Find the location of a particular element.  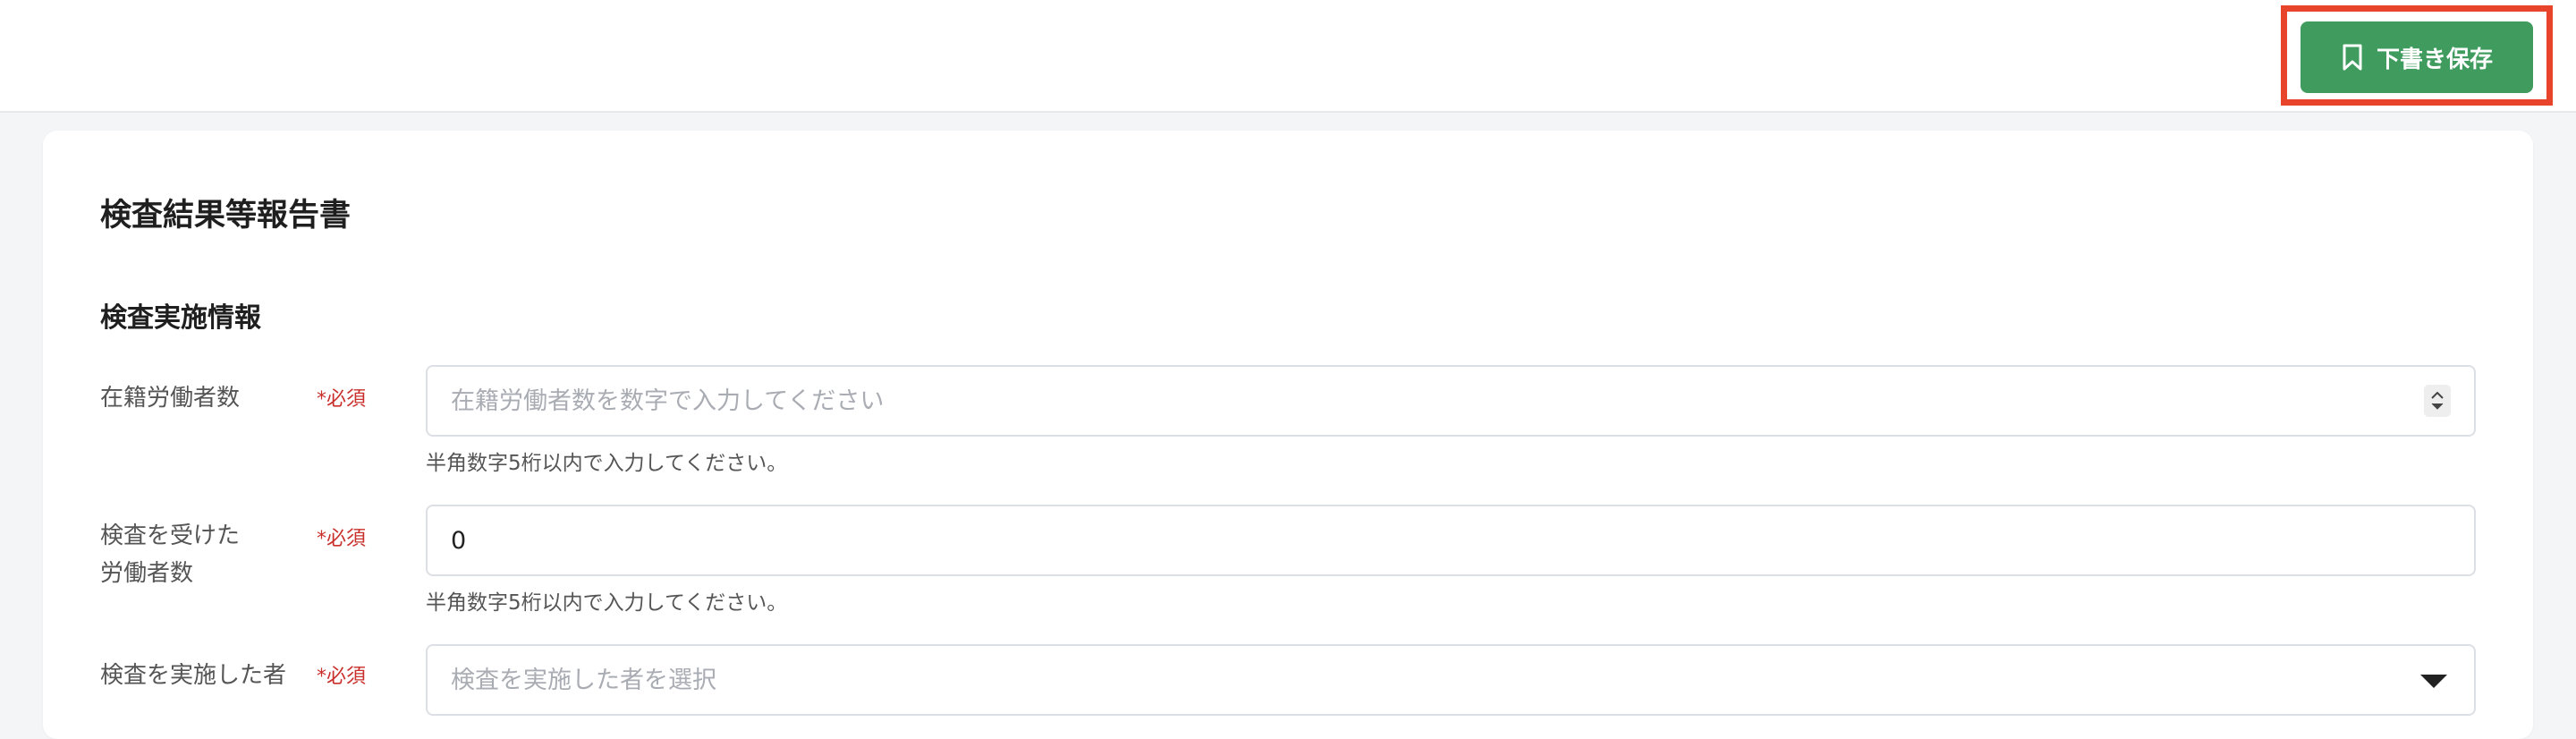

field-label-line: 検査を受けた is located at coordinates (170, 535).